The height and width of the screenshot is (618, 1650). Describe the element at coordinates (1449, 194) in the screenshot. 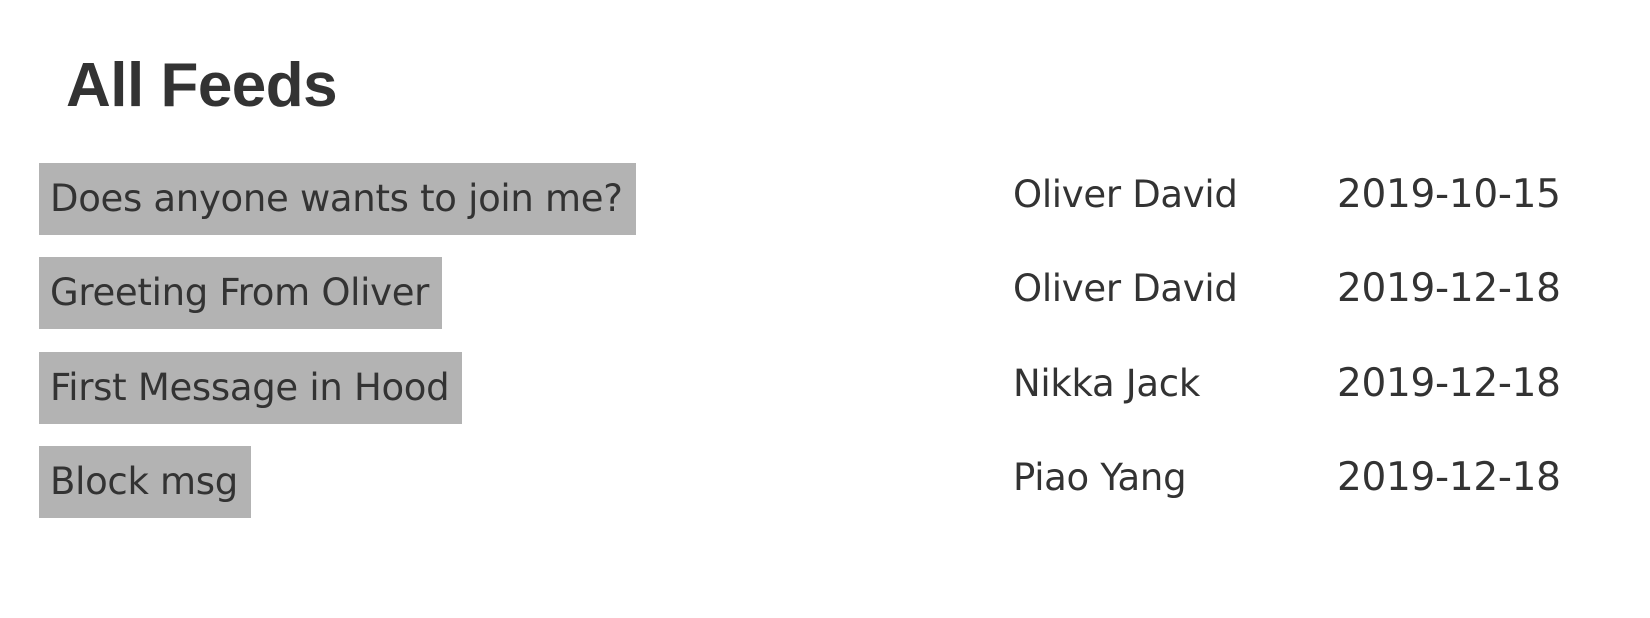

I see `feed-date: 2019-10-15` at that location.